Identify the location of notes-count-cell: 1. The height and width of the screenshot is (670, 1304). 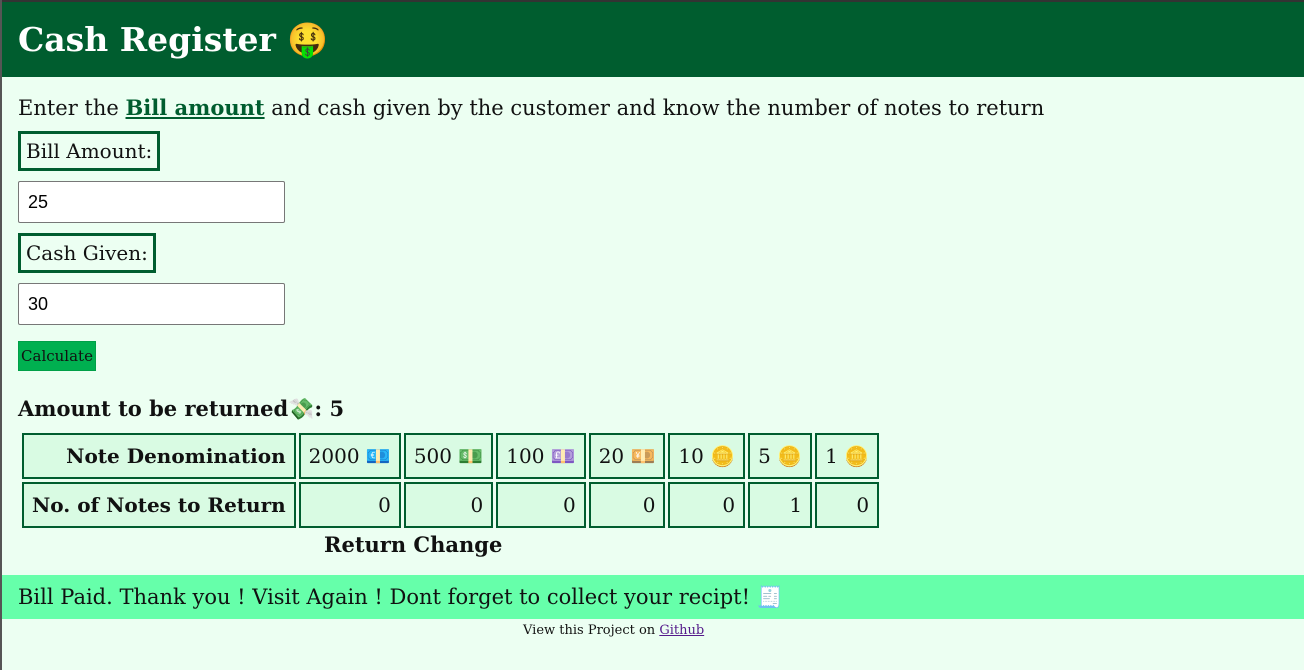
(780, 505).